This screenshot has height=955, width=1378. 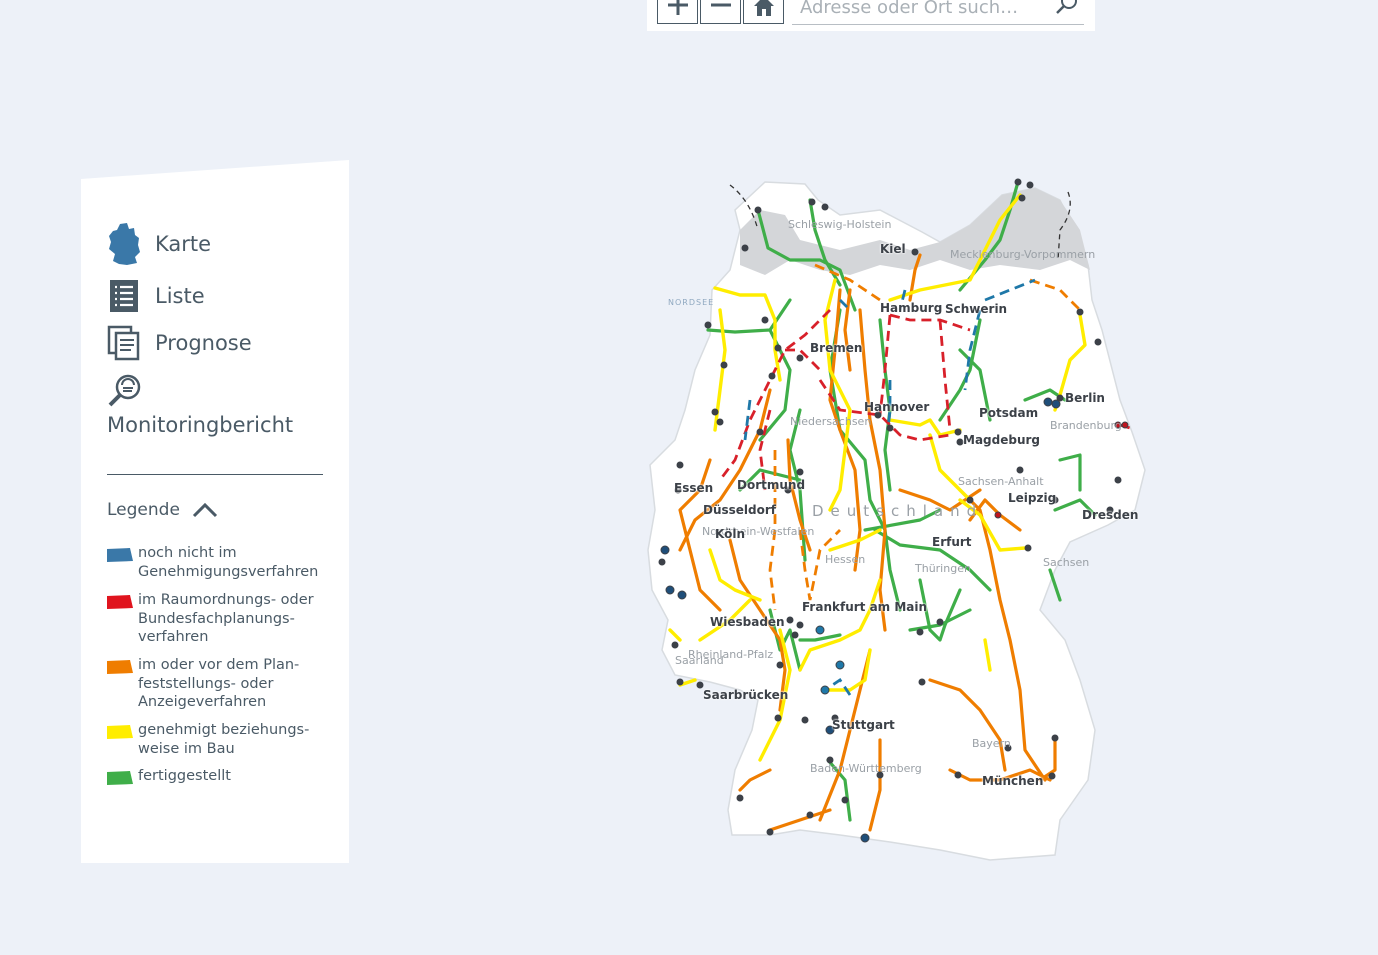 What do you see at coordinates (184, 776) in the screenshot?
I see `legend-label: fertiggestellt` at bounding box center [184, 776].